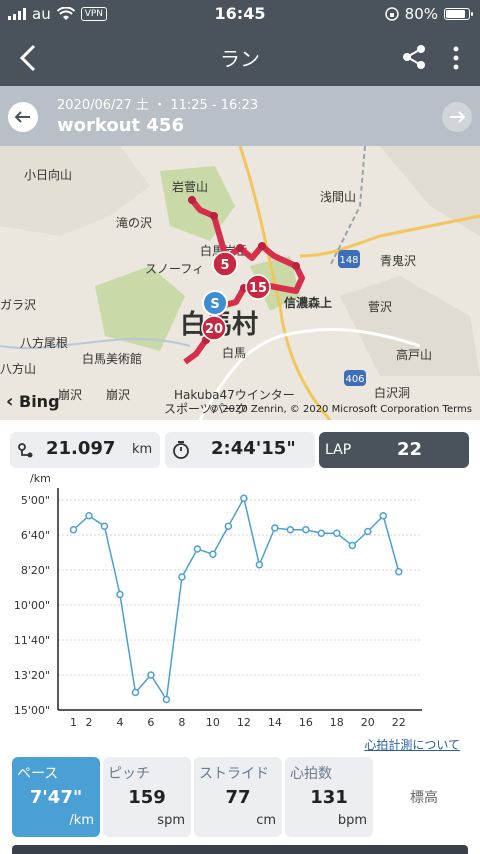 The width and height of the screenshot is (480, 854). Describe the element at coordinates (244, 722) in the screenshot. I see `x-tick-label: 12` at that location.